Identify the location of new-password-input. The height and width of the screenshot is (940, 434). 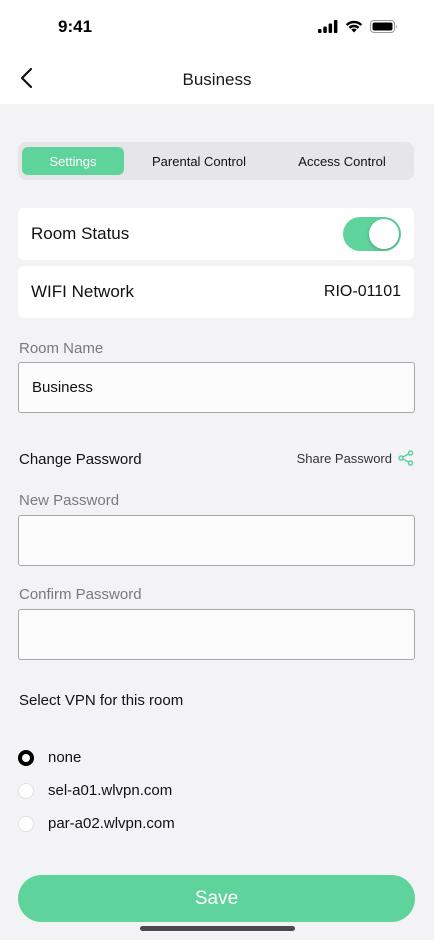
(216, 540).